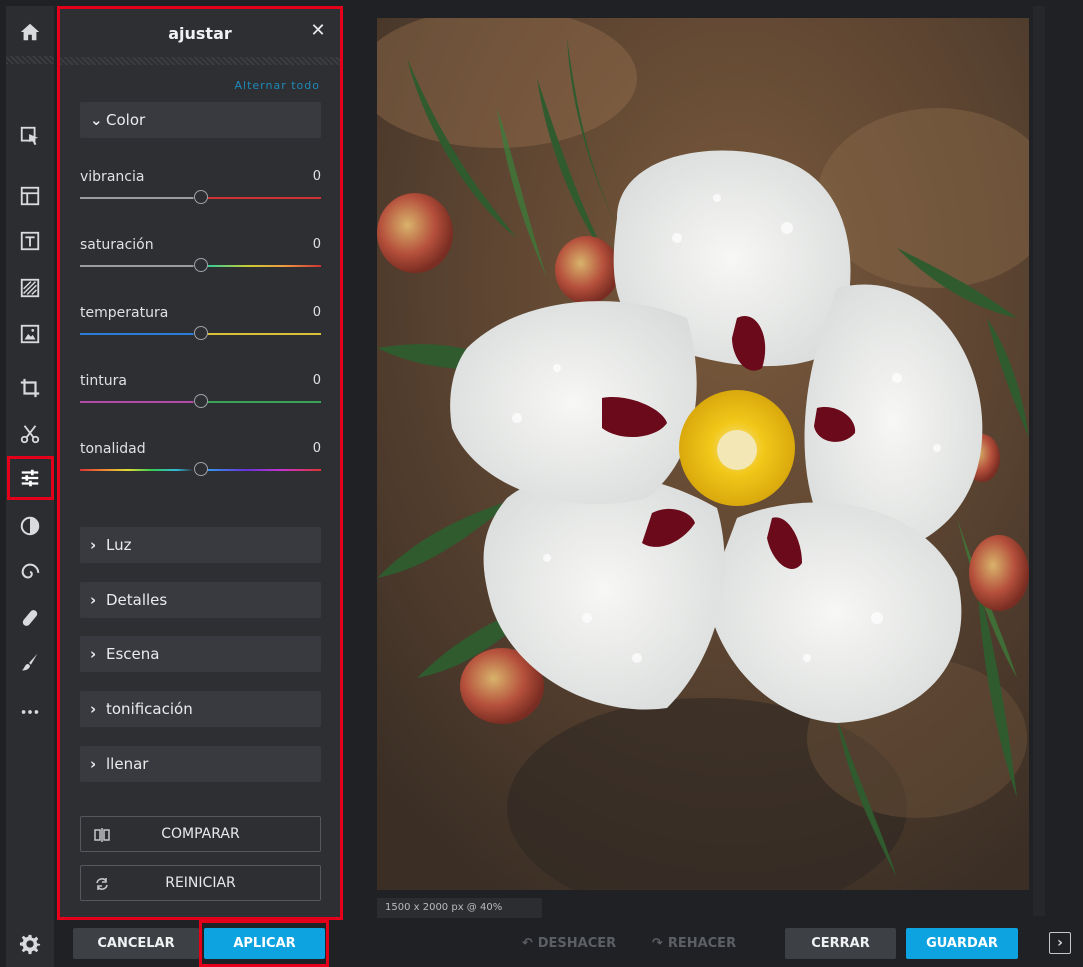  Describe the element at coordinates (264, 943) in the screenshot. I see `apply-button: APLICAR` at that location.